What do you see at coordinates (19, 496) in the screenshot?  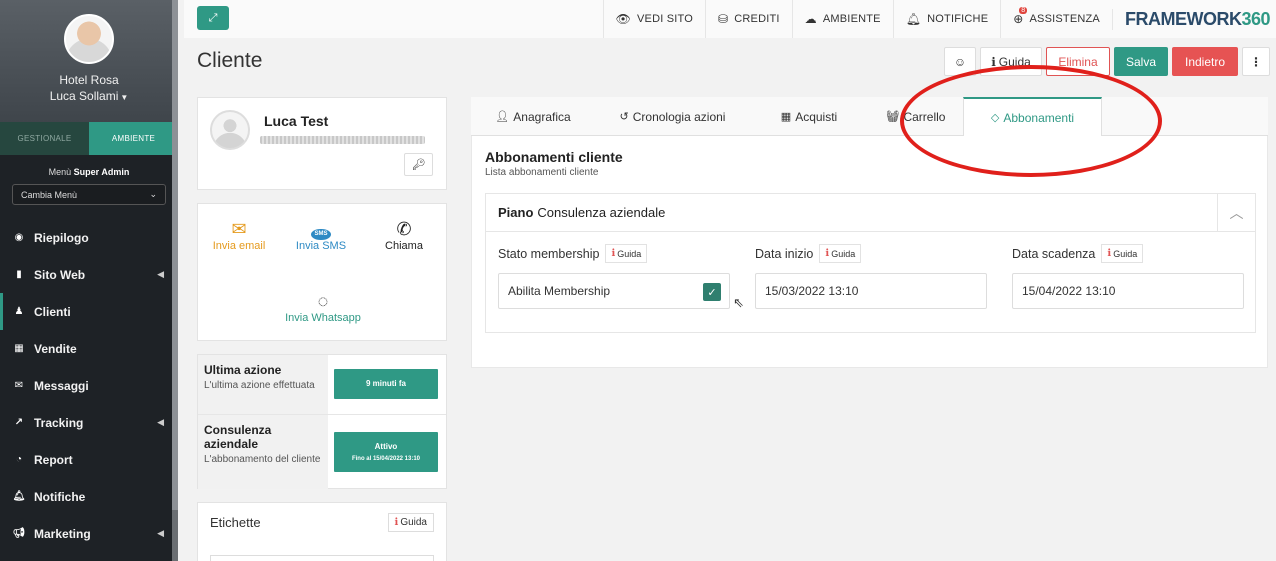 I see `bell-icon: 🔔︎` at bounding box center [19, 496].